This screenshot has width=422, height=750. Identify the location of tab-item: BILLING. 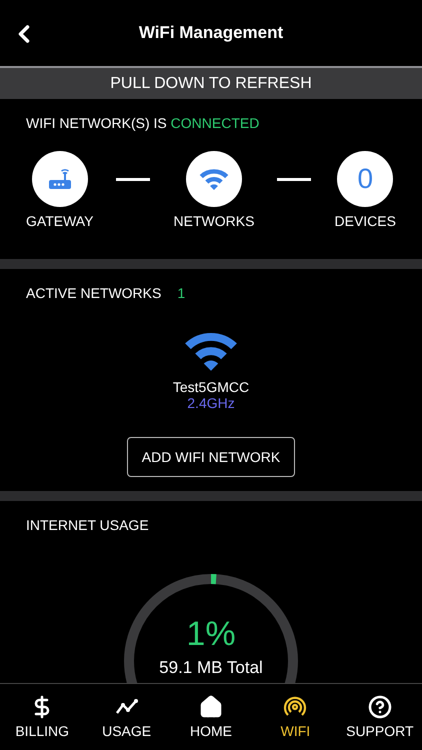
(42, 717).